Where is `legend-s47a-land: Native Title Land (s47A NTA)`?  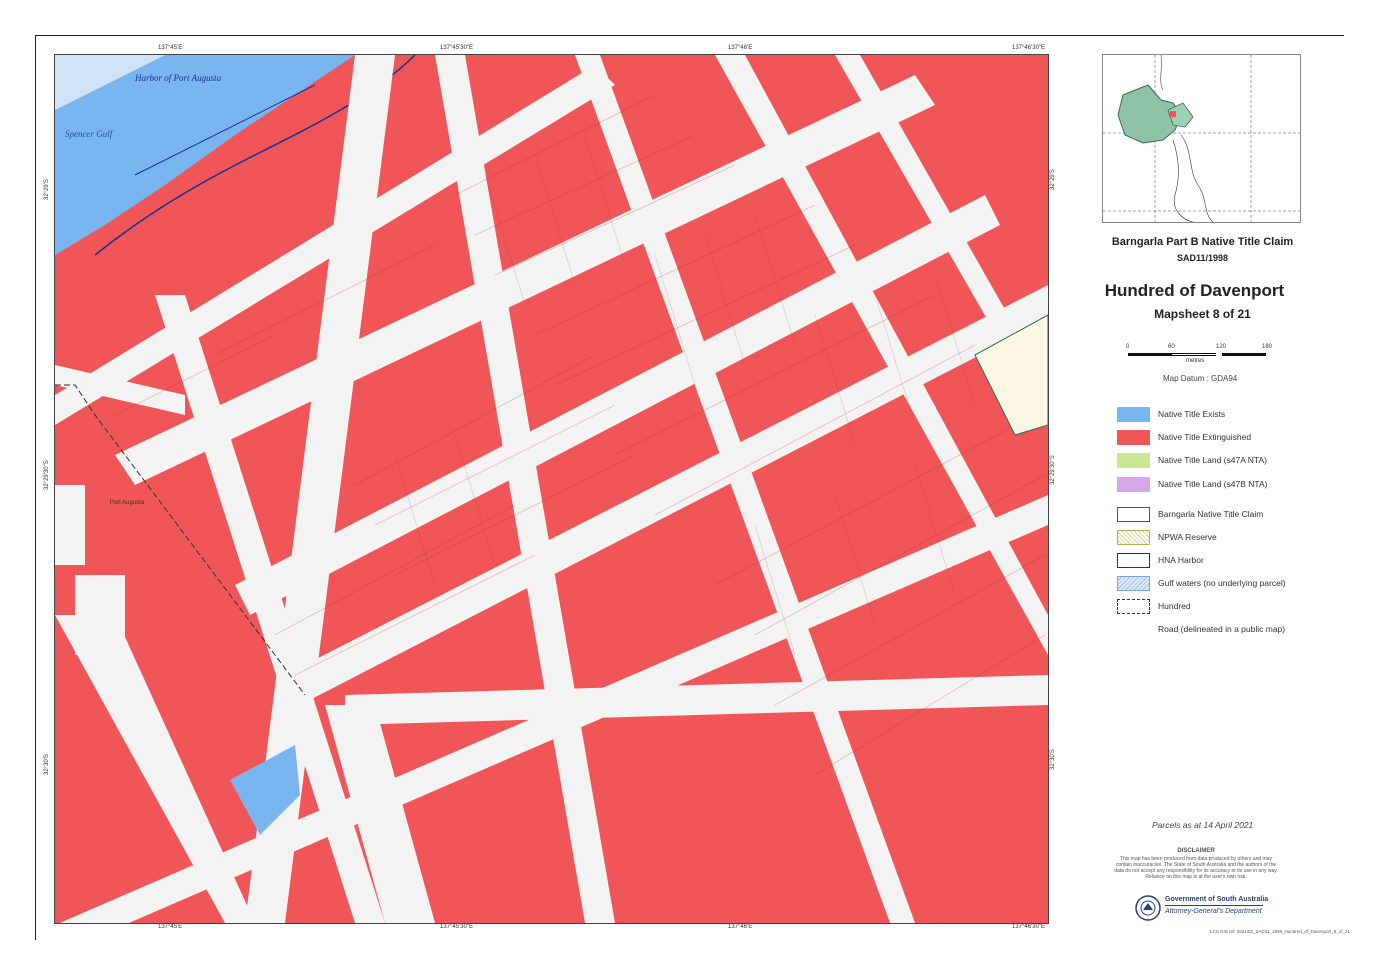
legend-s47a-land: Native Title Land (s47A NTA) is located at coordinates (1232, 461).